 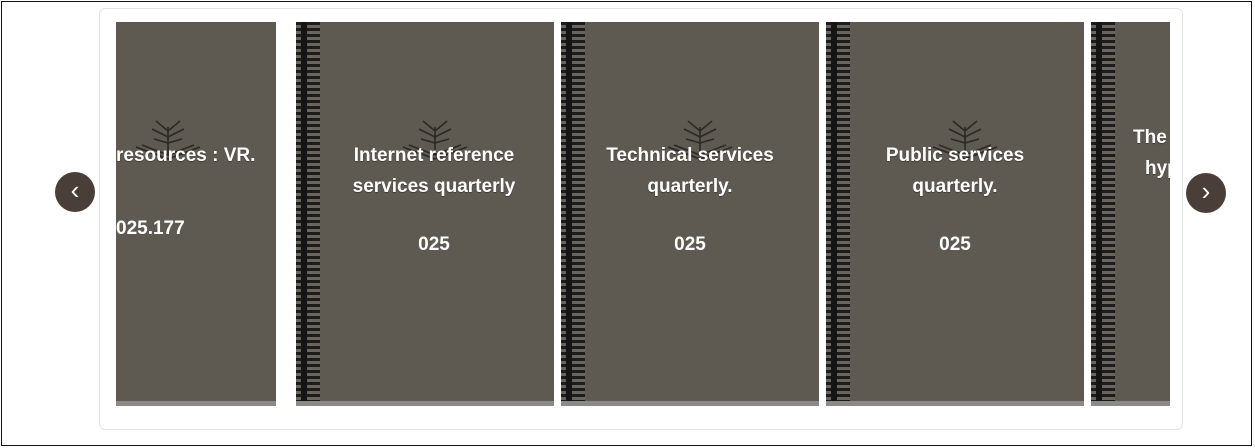 What do you see at coordinates (690, 171) in the screenshot?
I see `book-title: Technical services quarterly.` at bounding box center [690, 171].